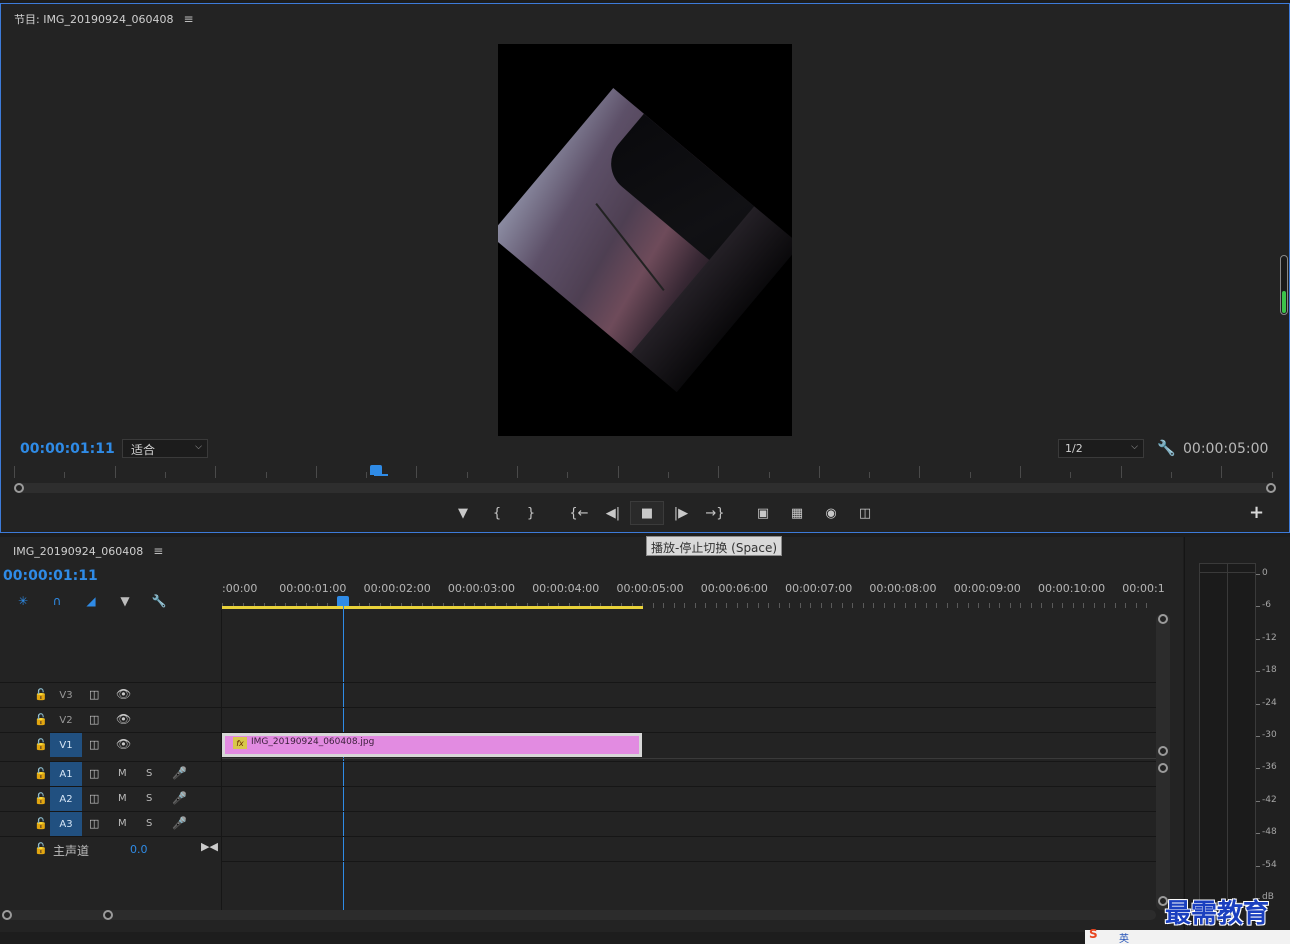 This screenshot has width=1290, height=944. What do you see at coordinates (165, 448) in the screenshot?
I see `fit-zoom-select: 适合 ⌵` at bounding box center [165, 448].